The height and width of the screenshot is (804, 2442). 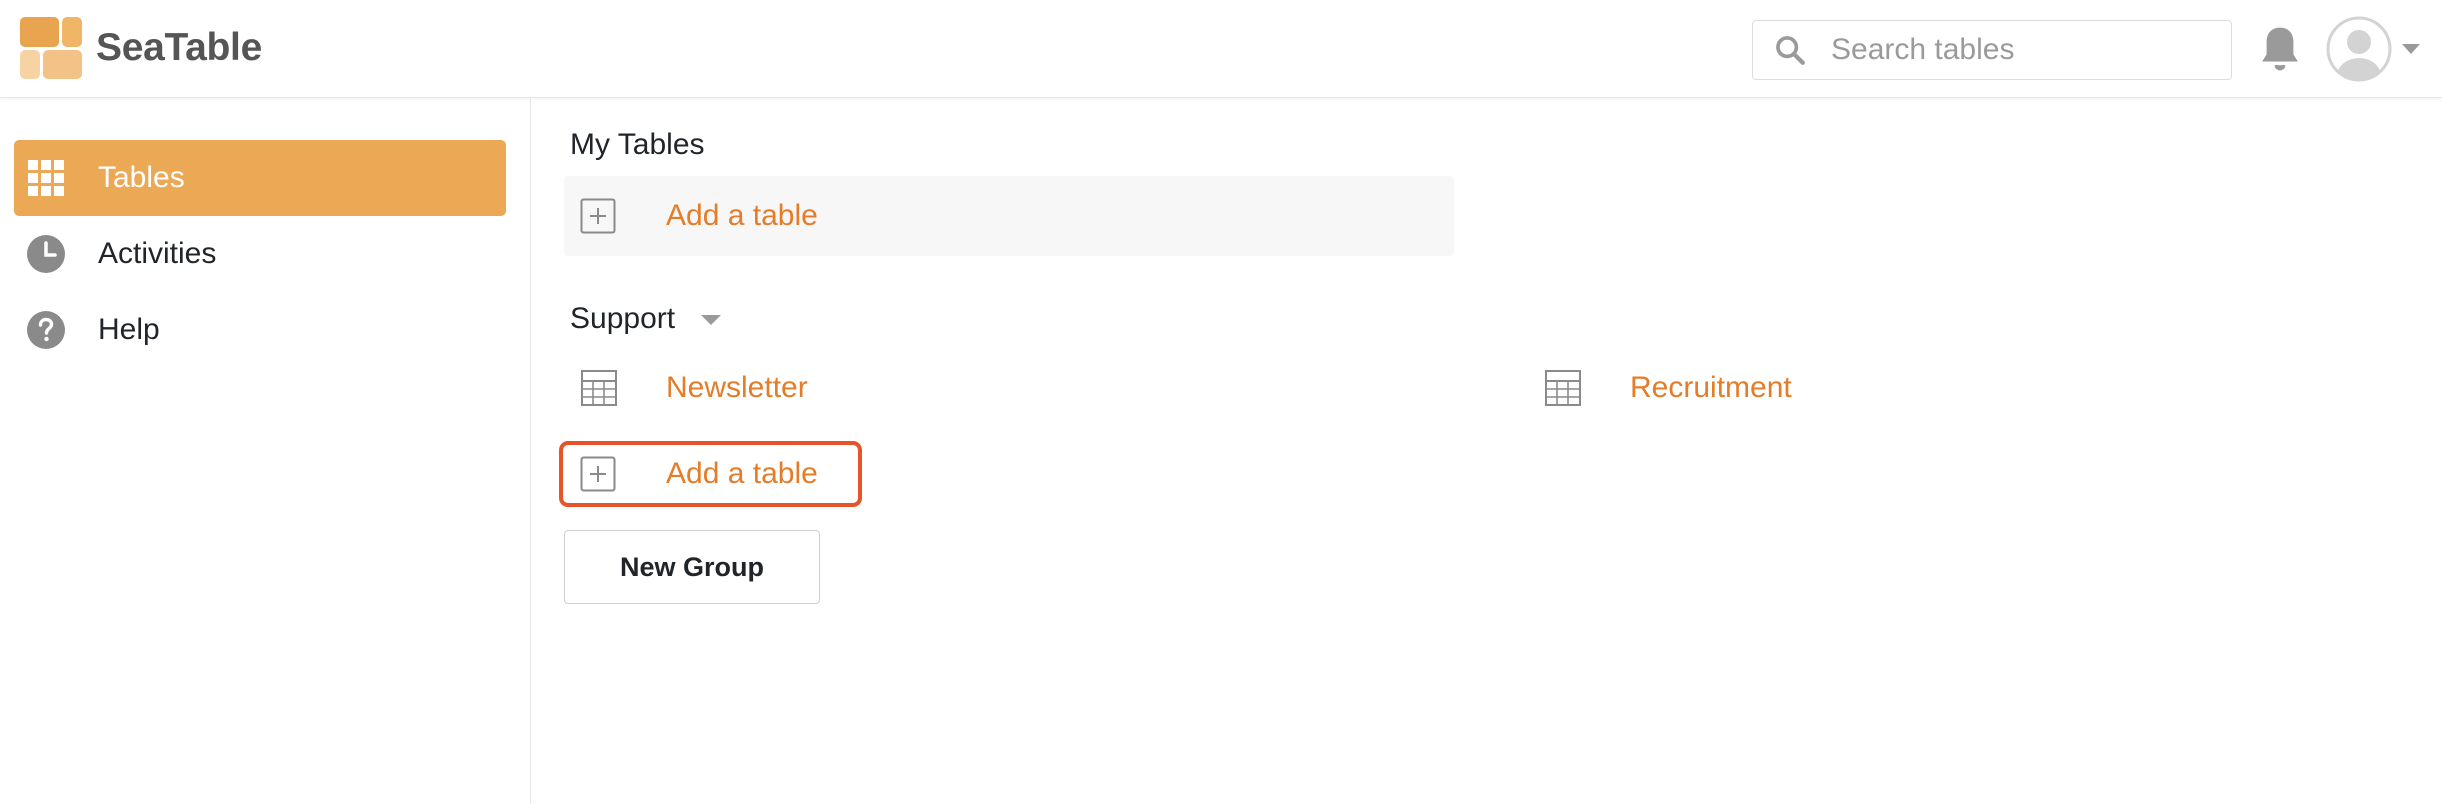 I want to click on table-item-newsletter: Newsletter, so click(x=686, y=388).